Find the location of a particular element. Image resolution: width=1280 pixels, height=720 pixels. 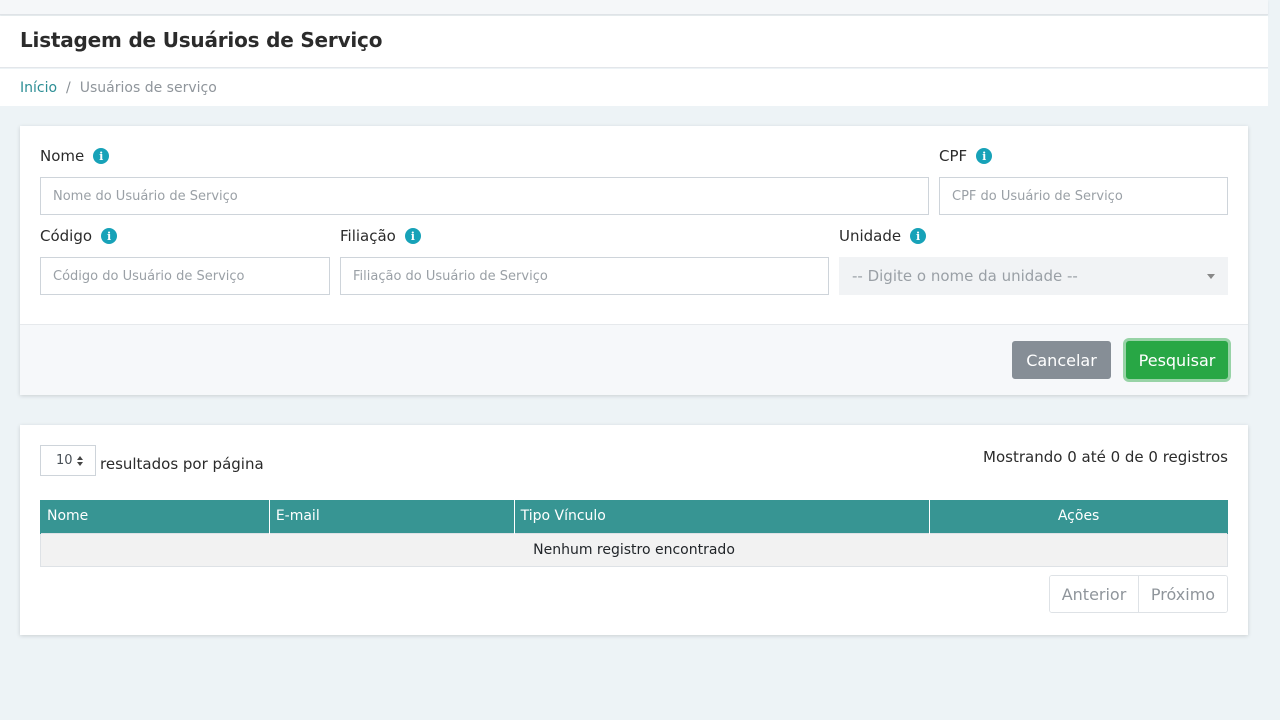

unidade-label: Unidade i is located at coordinates (883, 236).